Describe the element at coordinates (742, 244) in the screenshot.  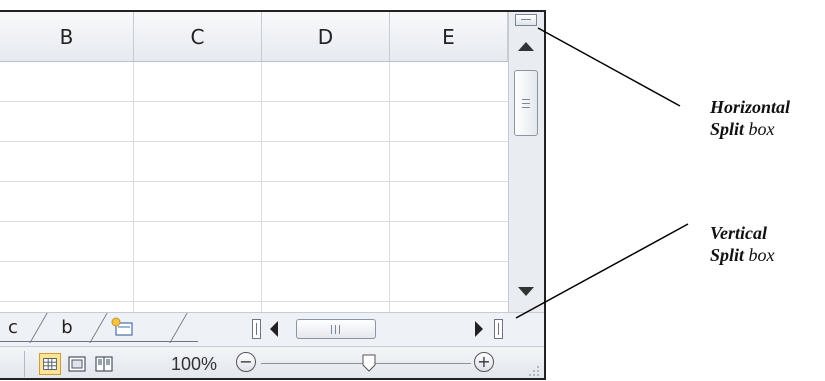
I see `vertical-split-callout: Vertical Split box` at that location.